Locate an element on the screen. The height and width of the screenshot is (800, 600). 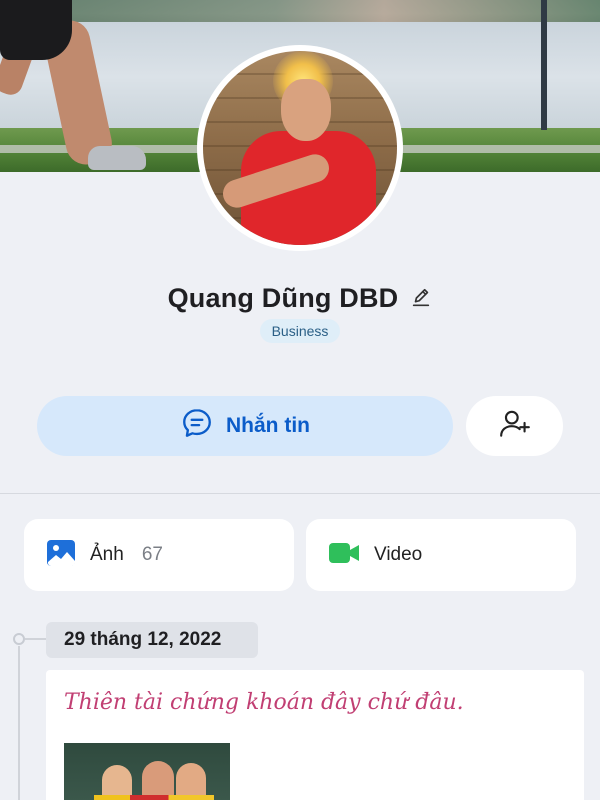
section-divider is located at coordinates (300, 493).